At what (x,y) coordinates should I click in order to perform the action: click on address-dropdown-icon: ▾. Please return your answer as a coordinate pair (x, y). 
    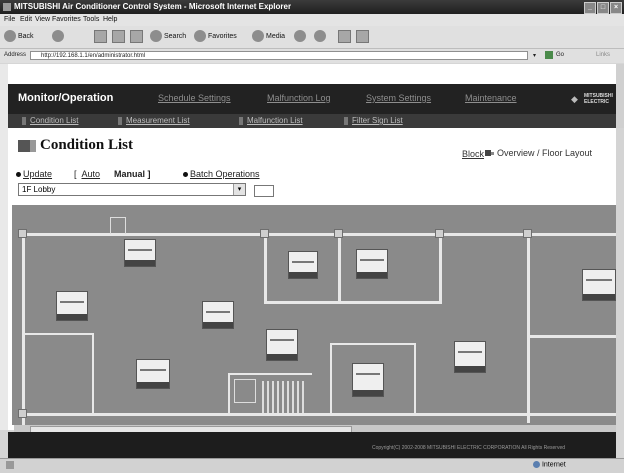
    Looking at the image, I should click on (534, 55).